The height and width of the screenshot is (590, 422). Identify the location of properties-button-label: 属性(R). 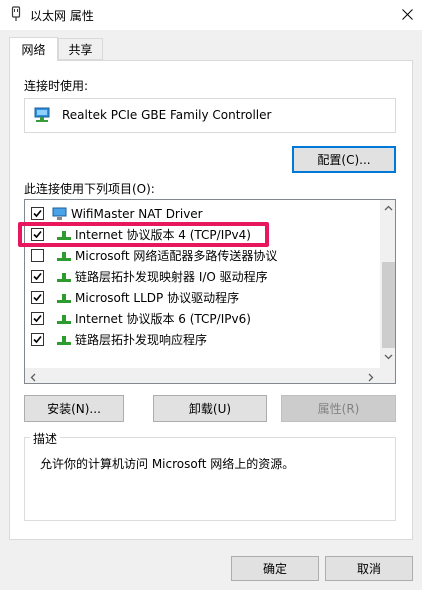
(338, 409).